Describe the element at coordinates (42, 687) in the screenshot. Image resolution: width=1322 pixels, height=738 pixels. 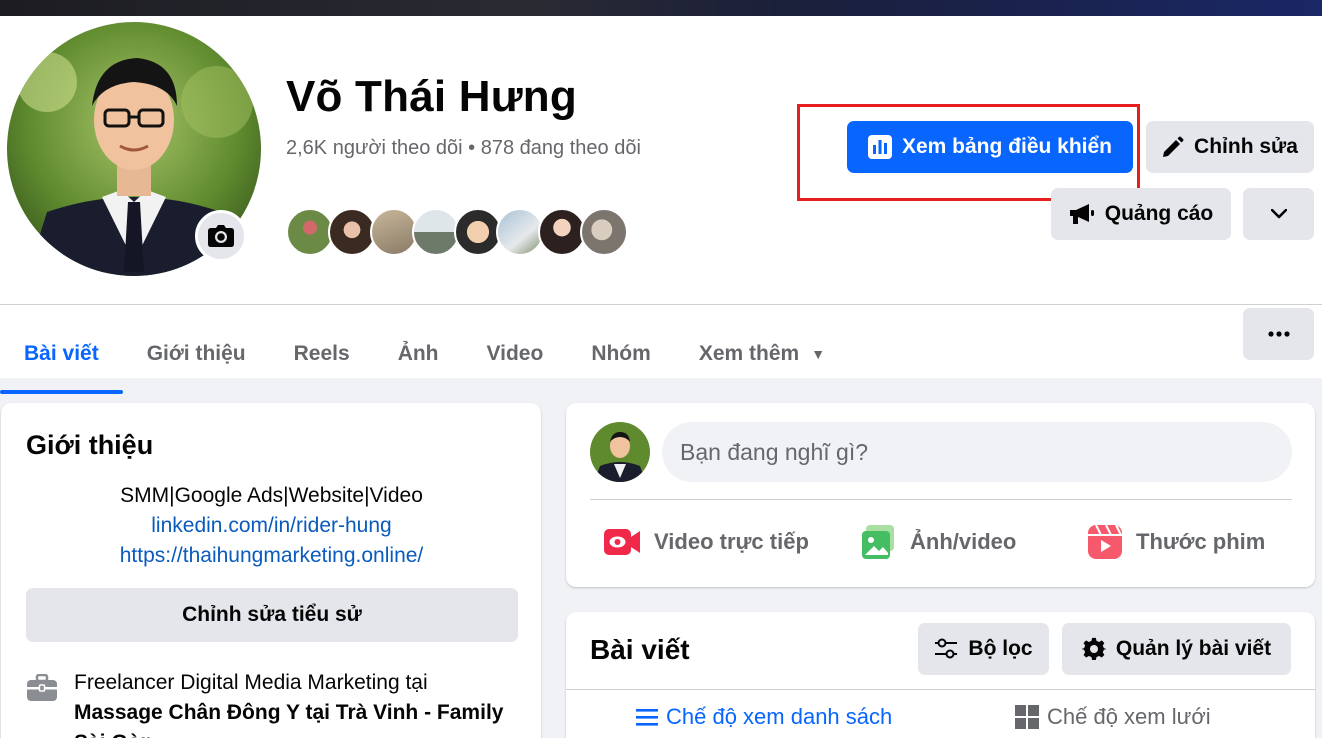
I see `briefcase-icon` at that location.